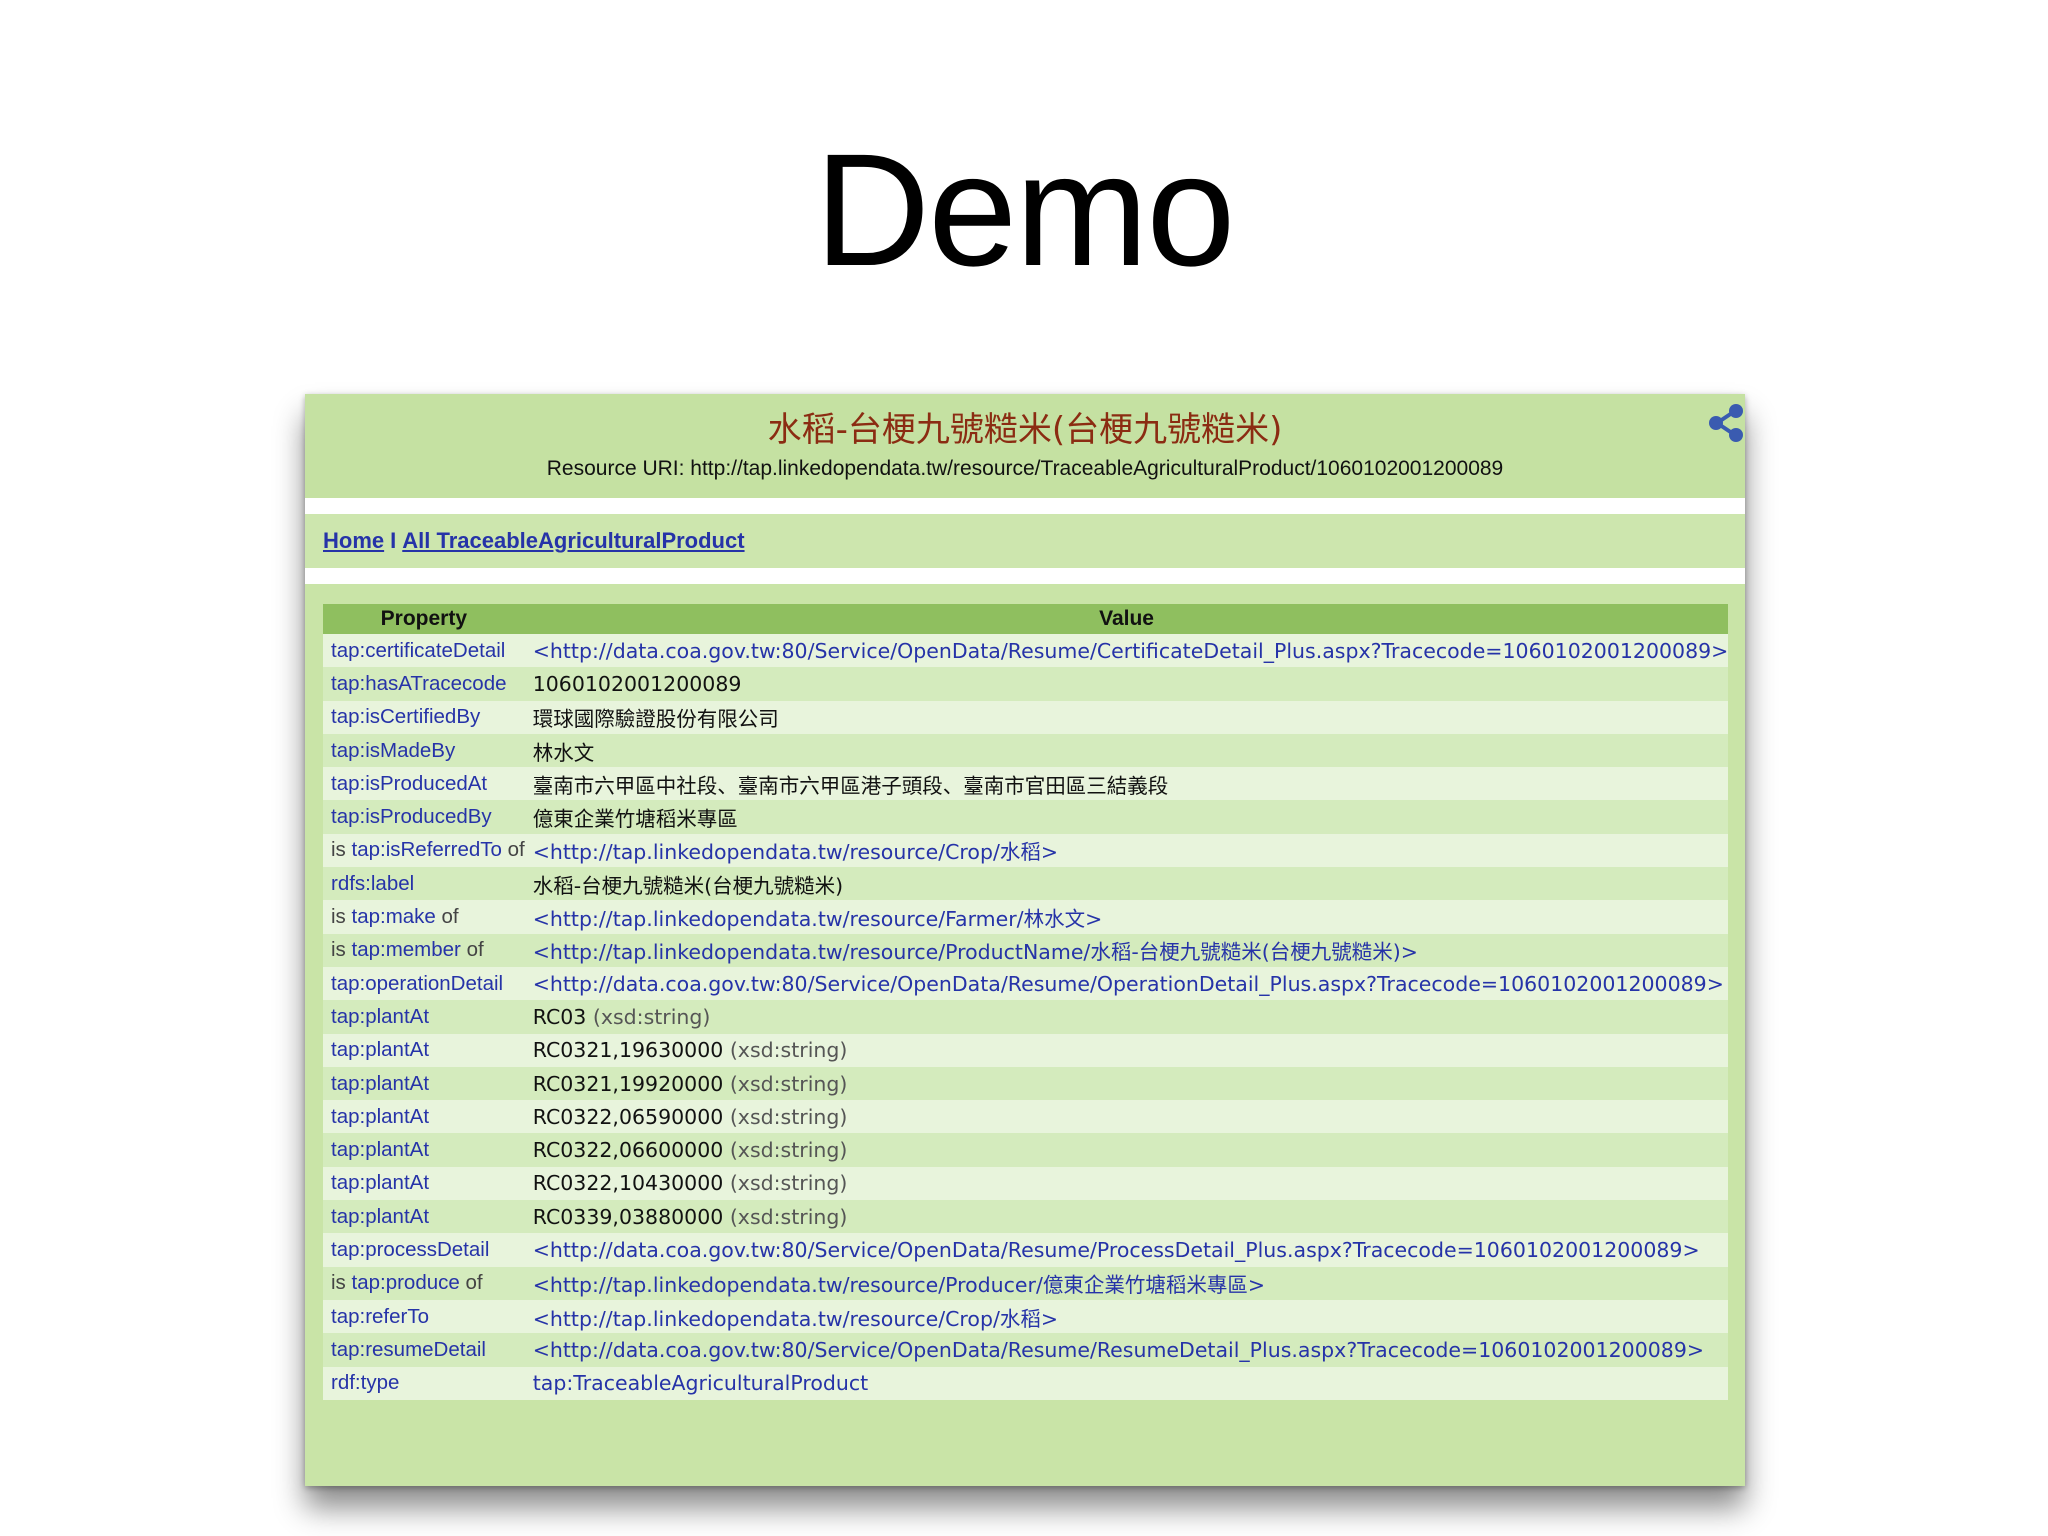 This screenshot has width=2048, height=1536. Describe the element at coordinates (628, 1116) in the screenshot. I see `value-text: RC0322,06590000` at that location.